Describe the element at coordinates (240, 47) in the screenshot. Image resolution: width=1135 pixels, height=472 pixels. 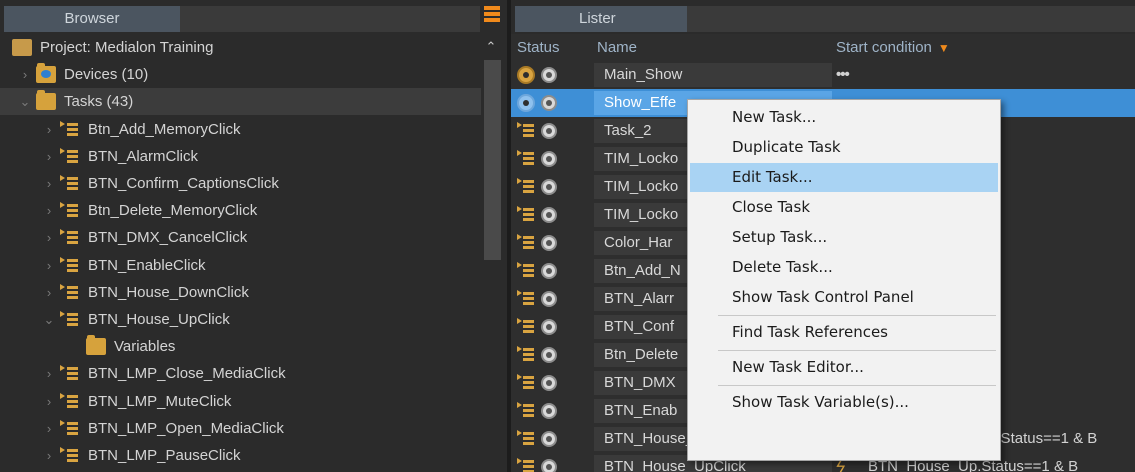
I see `tree-item: Project: Medialon Training` at that location.